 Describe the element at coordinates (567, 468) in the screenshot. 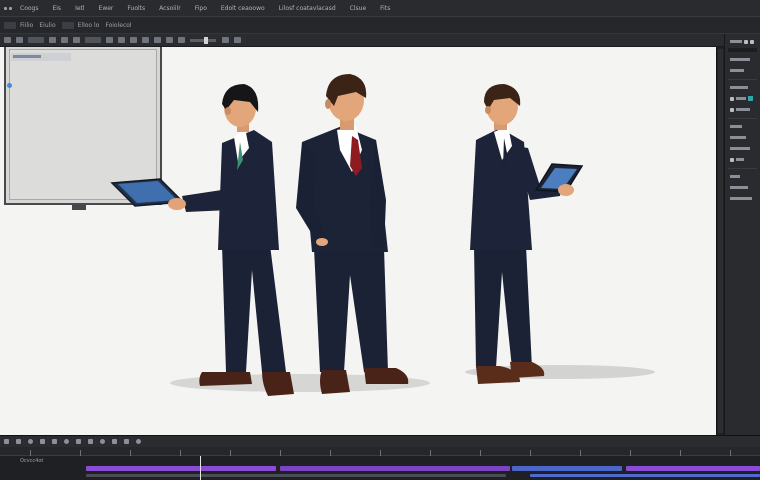

I see `timeline-clip-blue` at that location.